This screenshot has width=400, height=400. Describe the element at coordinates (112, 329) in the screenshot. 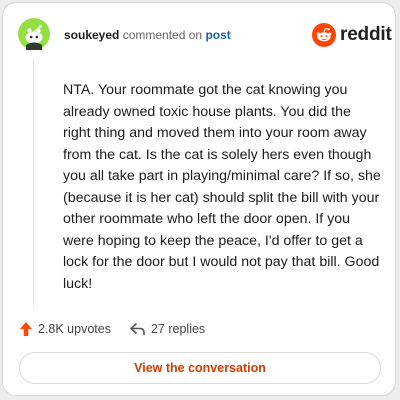

I see `comment-actions: 2.8K upvotes 27 replies` at that location.